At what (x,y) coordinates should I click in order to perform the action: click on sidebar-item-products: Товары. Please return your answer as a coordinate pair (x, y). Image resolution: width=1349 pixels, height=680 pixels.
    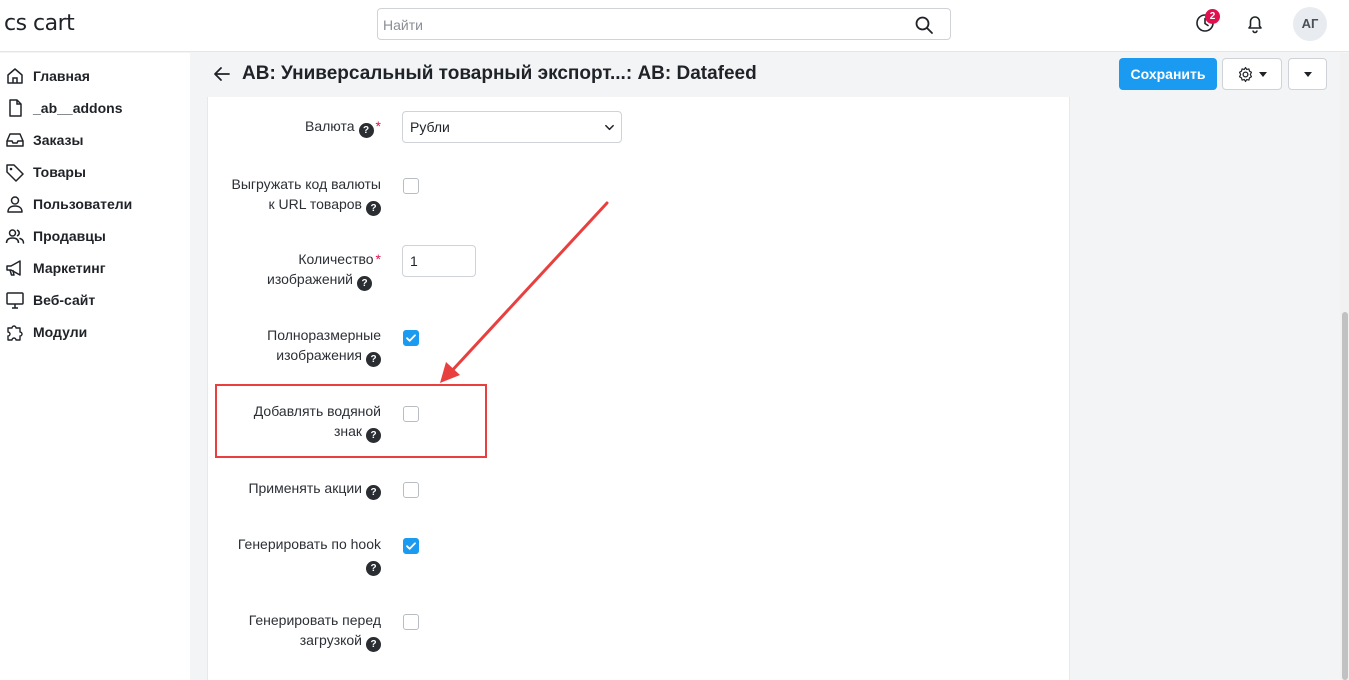
    Looking at the image, I should click on (95, 172).